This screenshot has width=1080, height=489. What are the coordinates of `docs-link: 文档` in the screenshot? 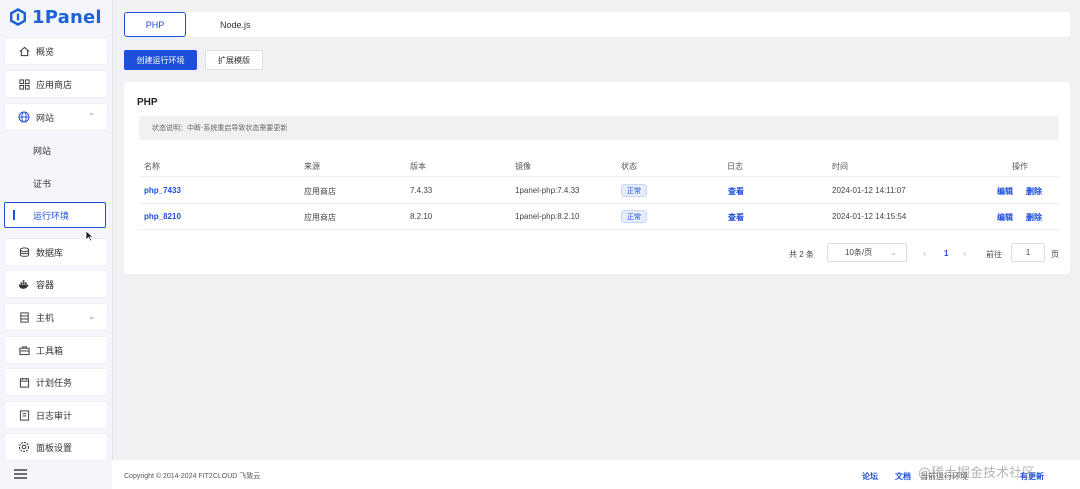 It's located at (903, 476).